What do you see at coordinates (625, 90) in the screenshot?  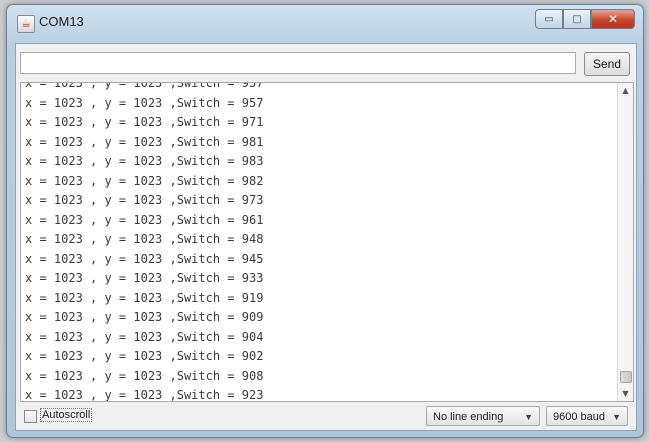 I see `scroll-up-arrow-icon: ▲` at bounding box center [625, 90].